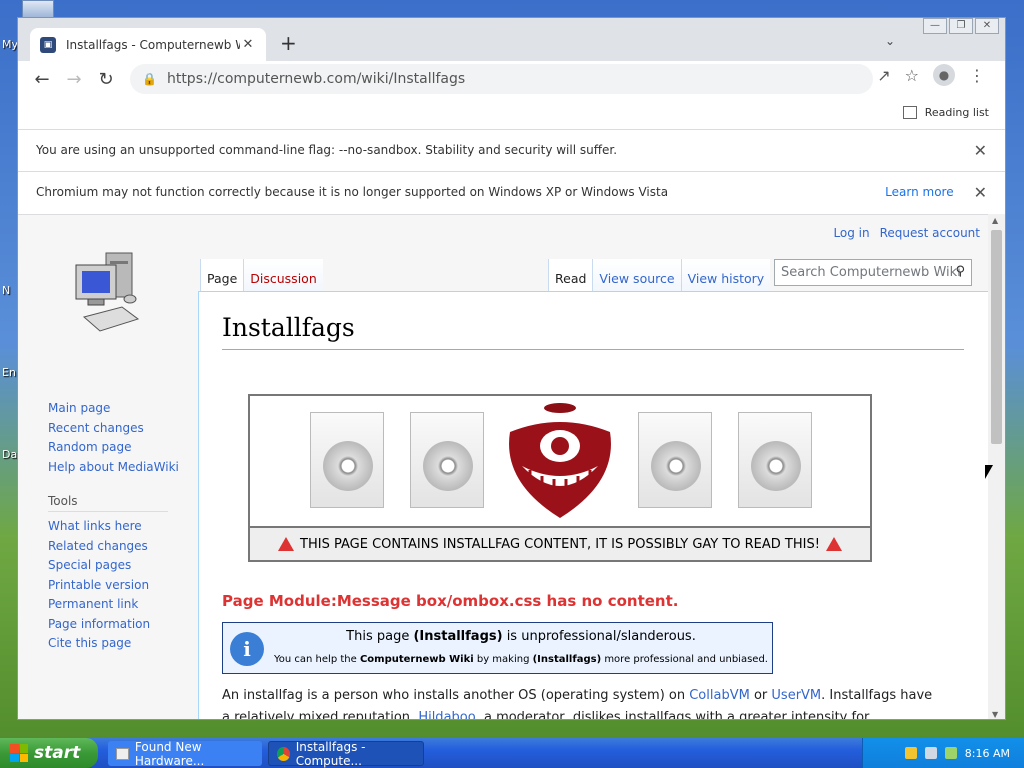 The width and height of the screenshot is (1024, 768). Describe the element at coordinates (106, 291) in the screenshot. I see `wiki-logo-computer-icon` at that location.